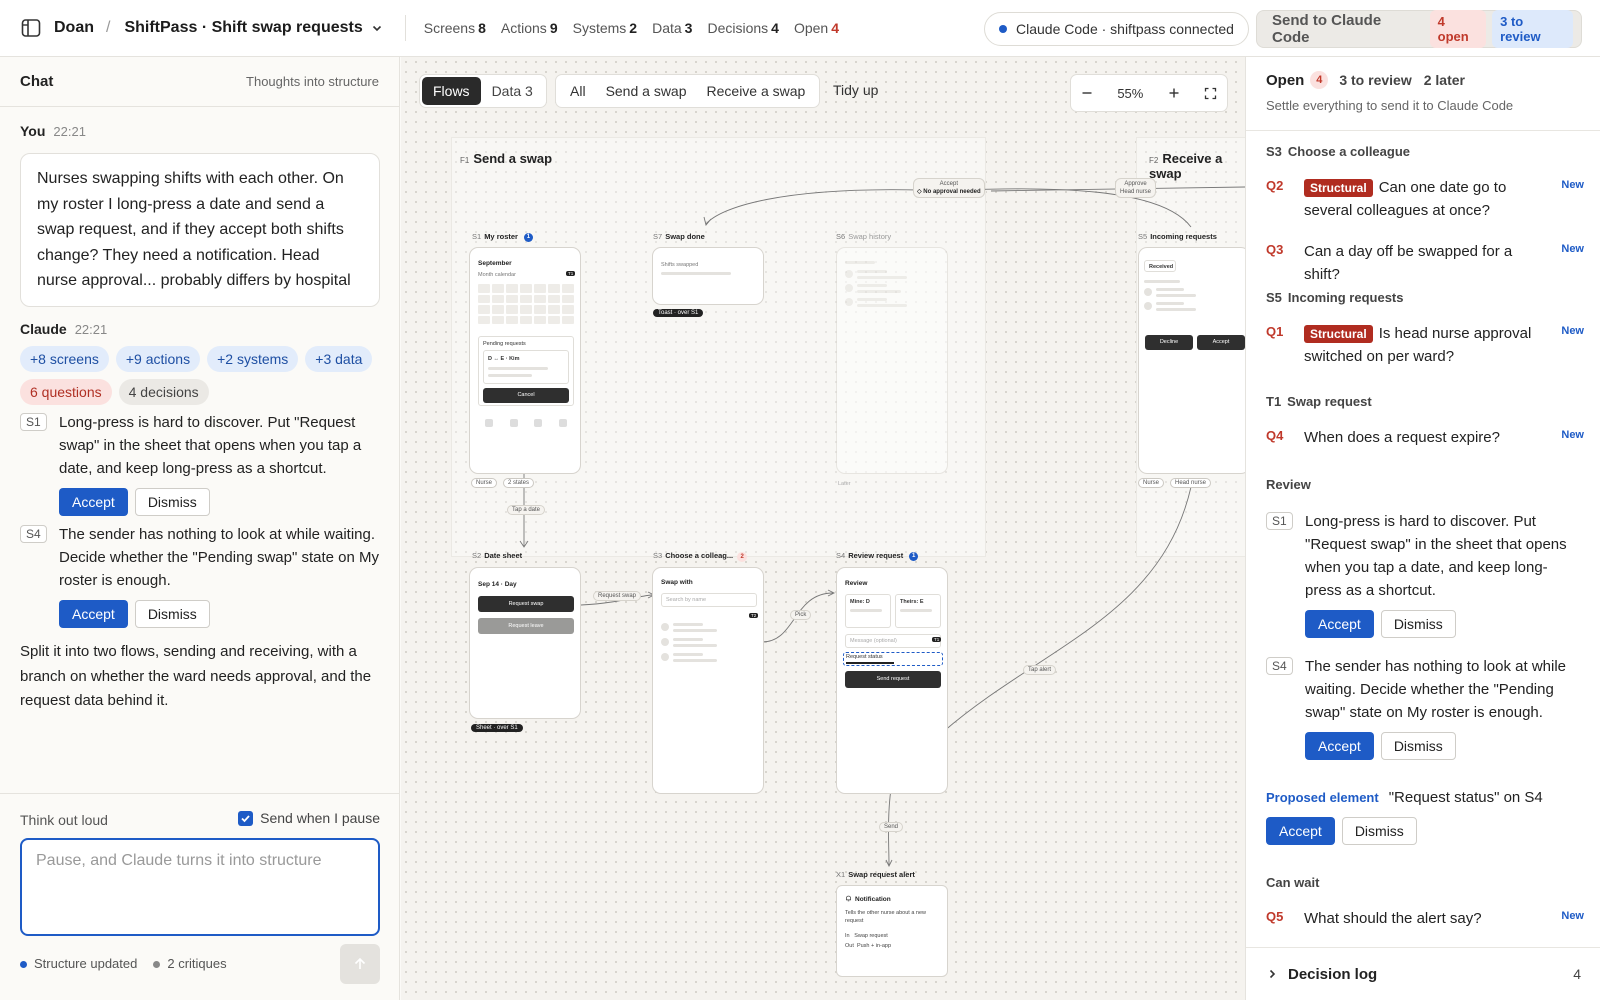 The height and width of the screenshot is (1000, 1600). Describe the element at coordinates (893, 641) in the screenshot. I see `message-field: Message (optional)` at that location.